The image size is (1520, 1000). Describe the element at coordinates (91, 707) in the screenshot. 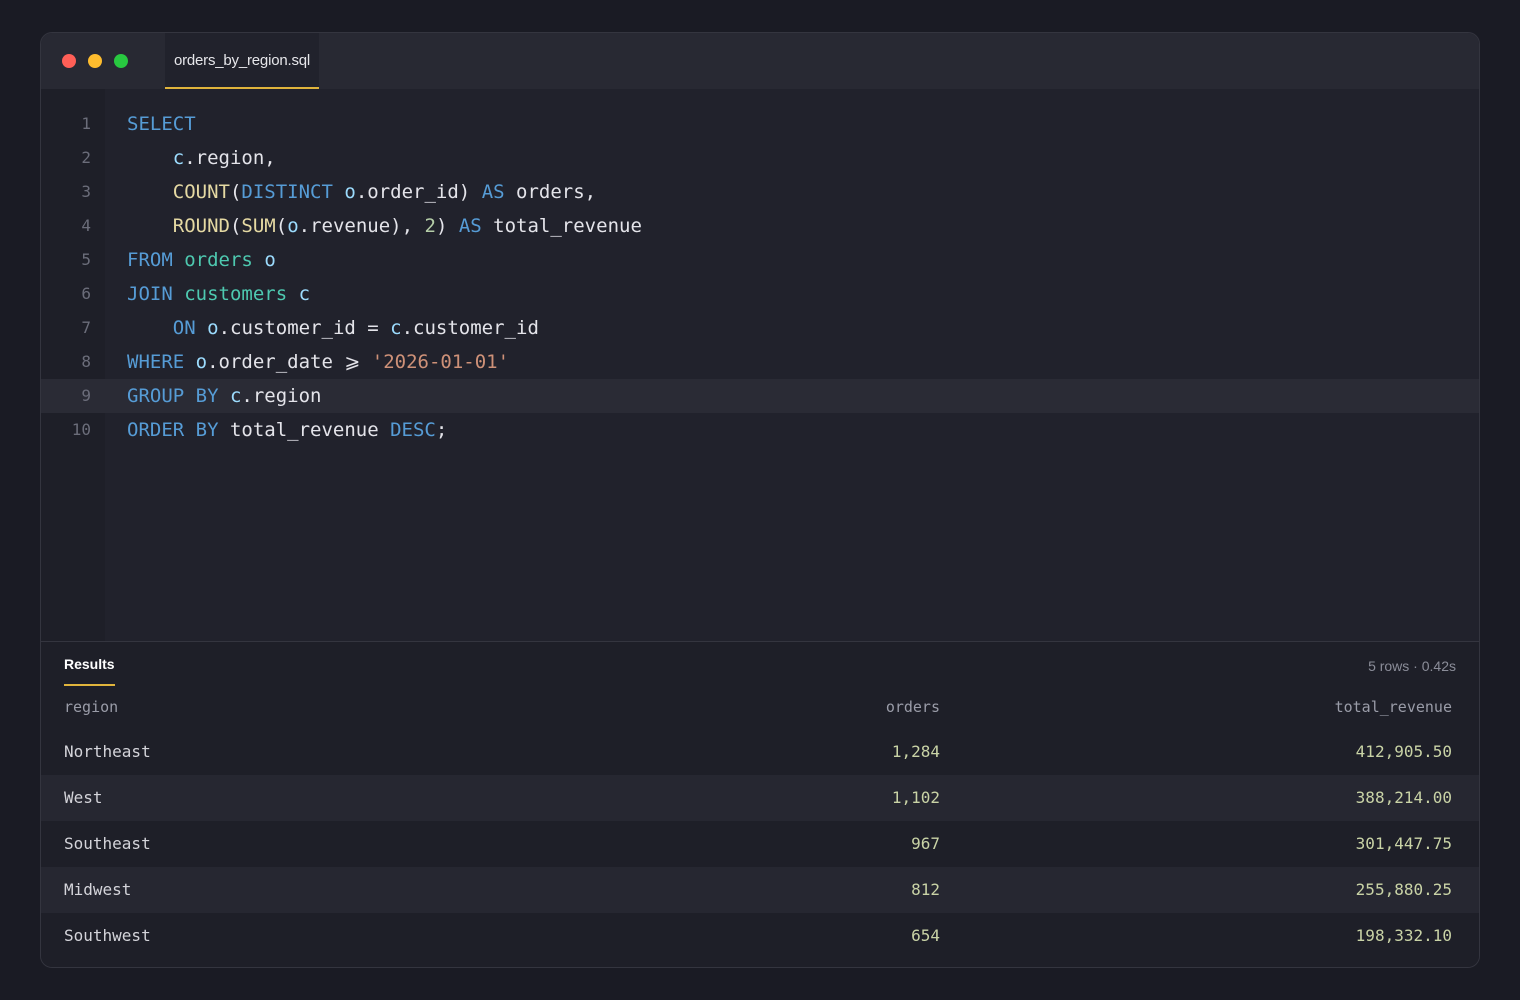

I see `column-header-region: region` at that location.